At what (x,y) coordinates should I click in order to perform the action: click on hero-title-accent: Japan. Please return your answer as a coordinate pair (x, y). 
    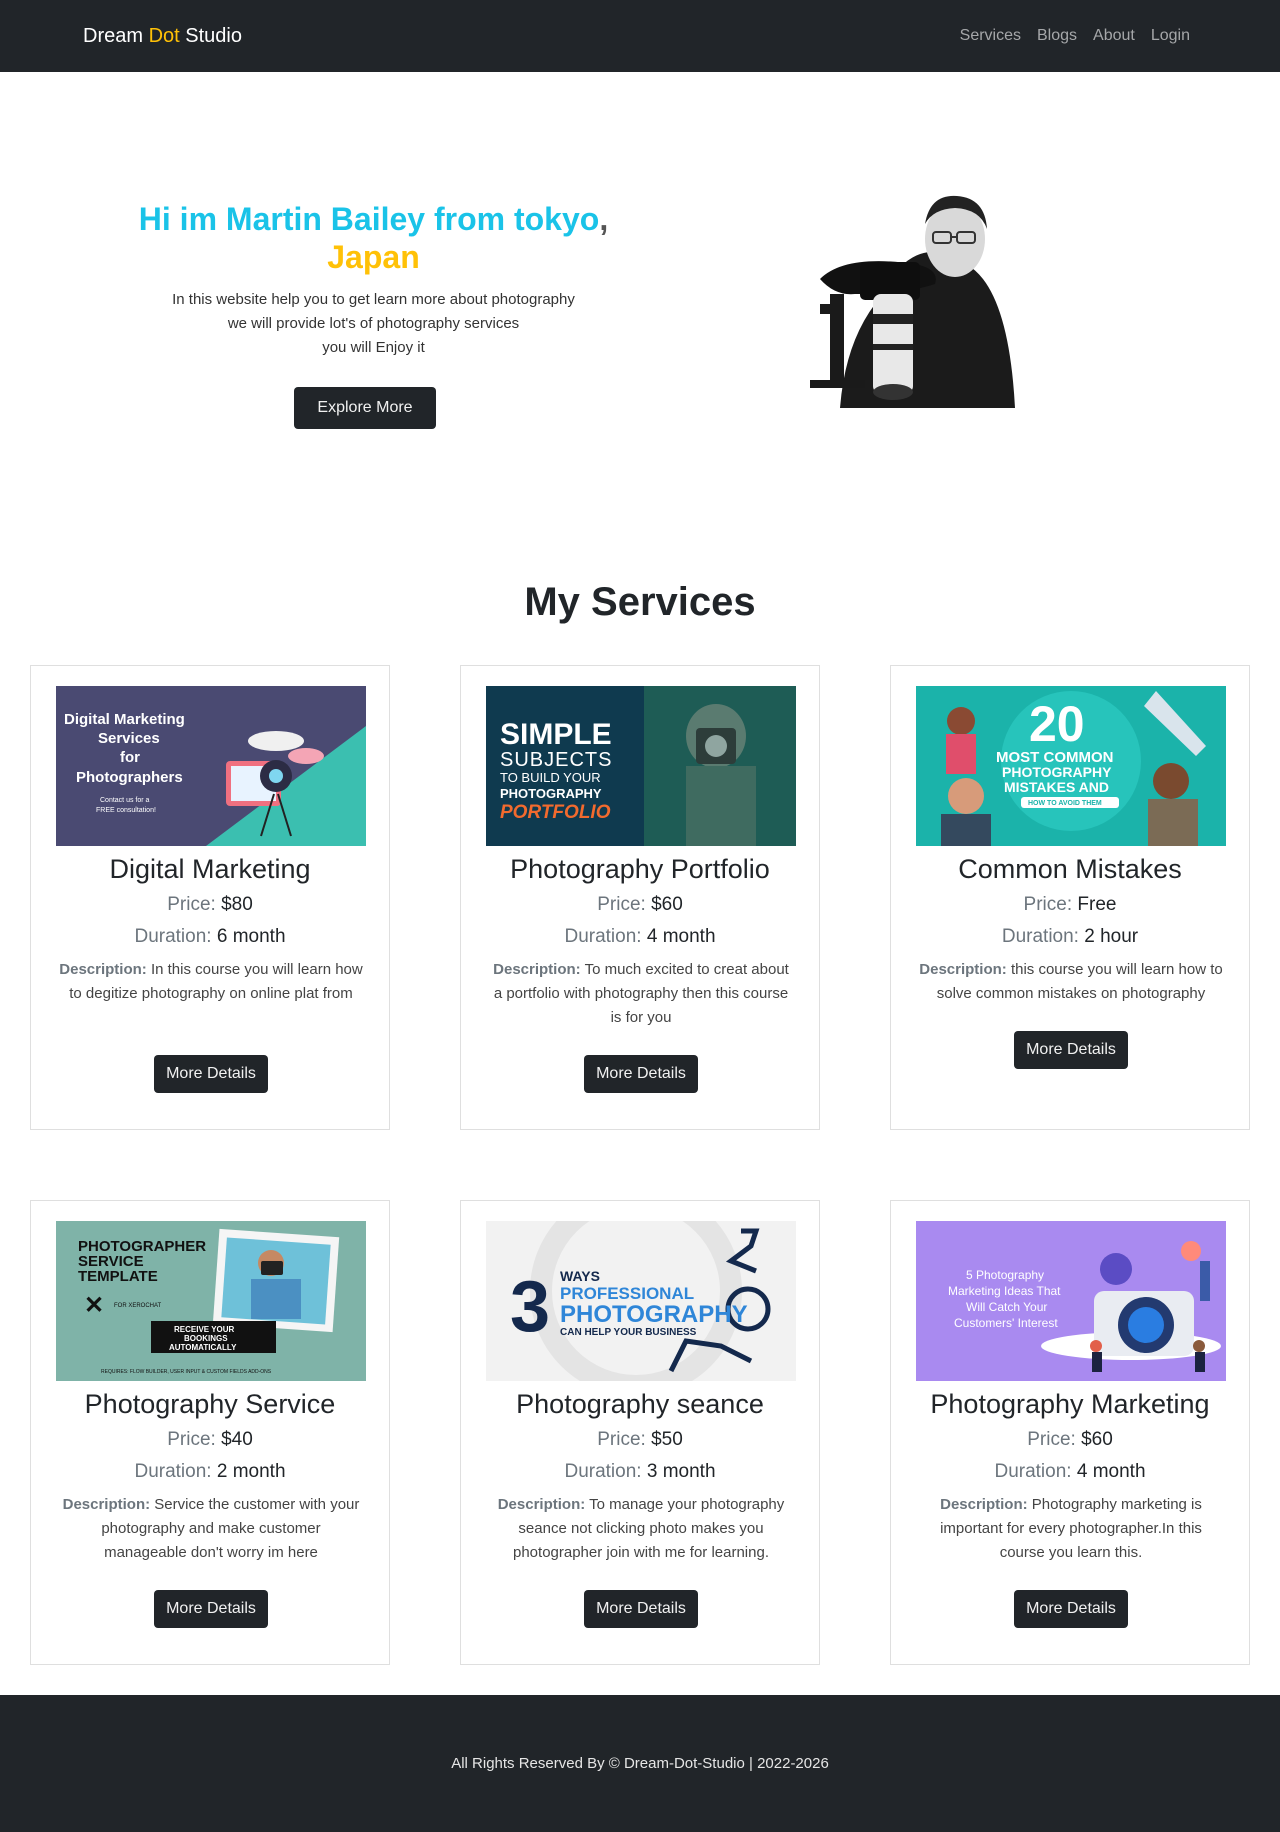
    Looking at the image, I should click on (373, 257).